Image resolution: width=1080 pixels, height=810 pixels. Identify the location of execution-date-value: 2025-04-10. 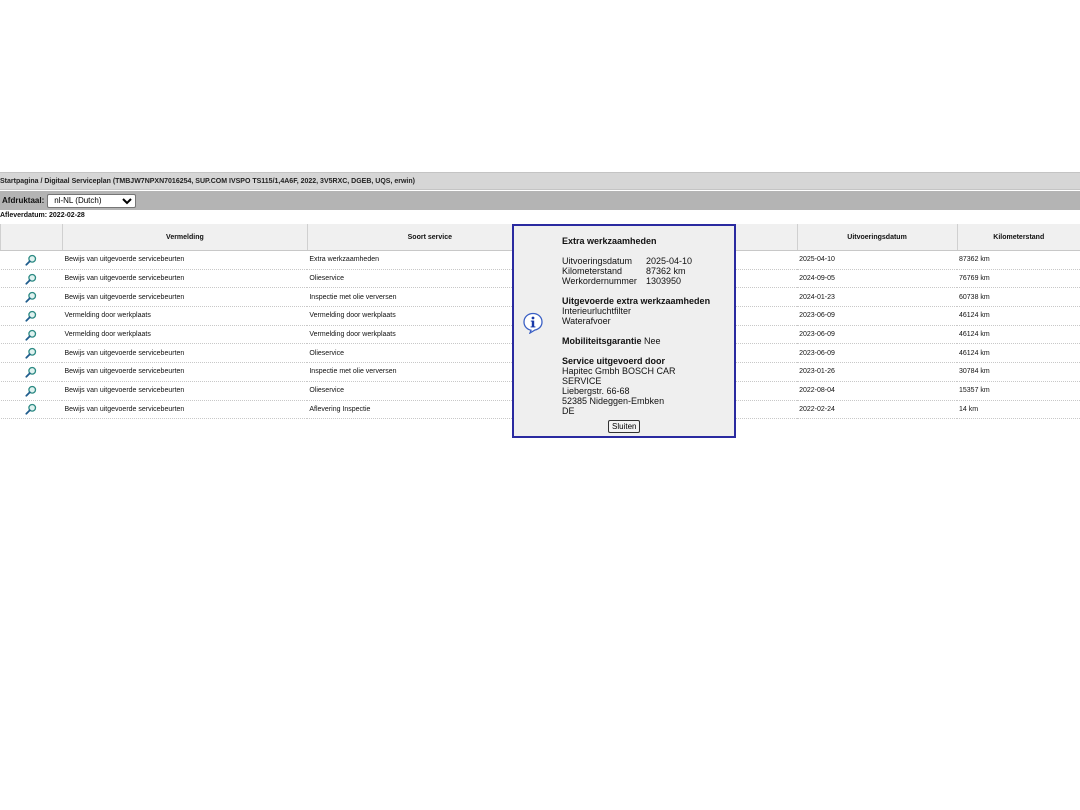
(669, 261).